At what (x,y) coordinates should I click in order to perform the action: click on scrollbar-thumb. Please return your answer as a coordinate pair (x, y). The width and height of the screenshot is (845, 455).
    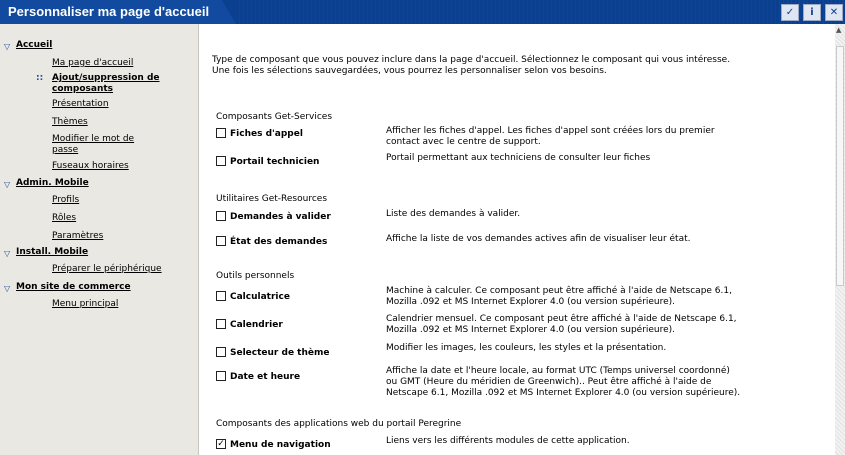
    Looking at the image, I should click on (840, 166).